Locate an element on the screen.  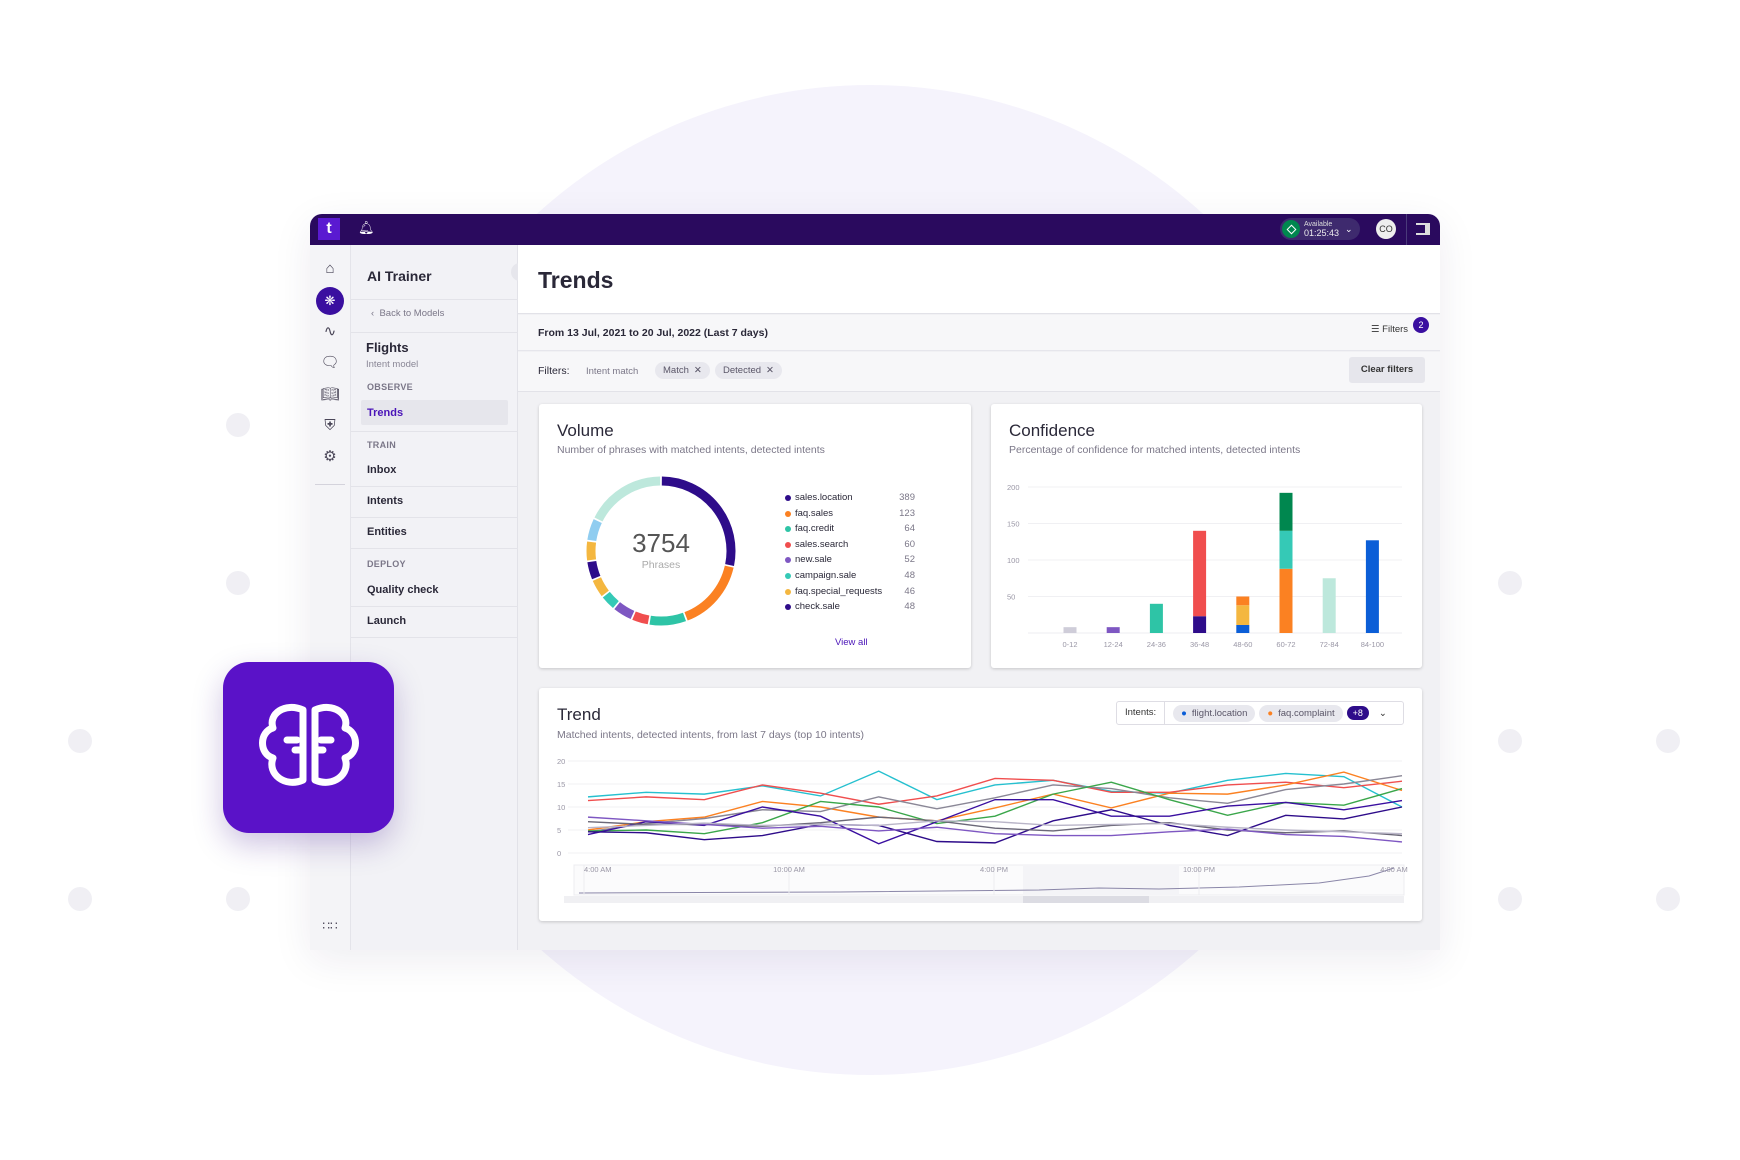
legend-label: check.sale is located at coordinates (817, 607).